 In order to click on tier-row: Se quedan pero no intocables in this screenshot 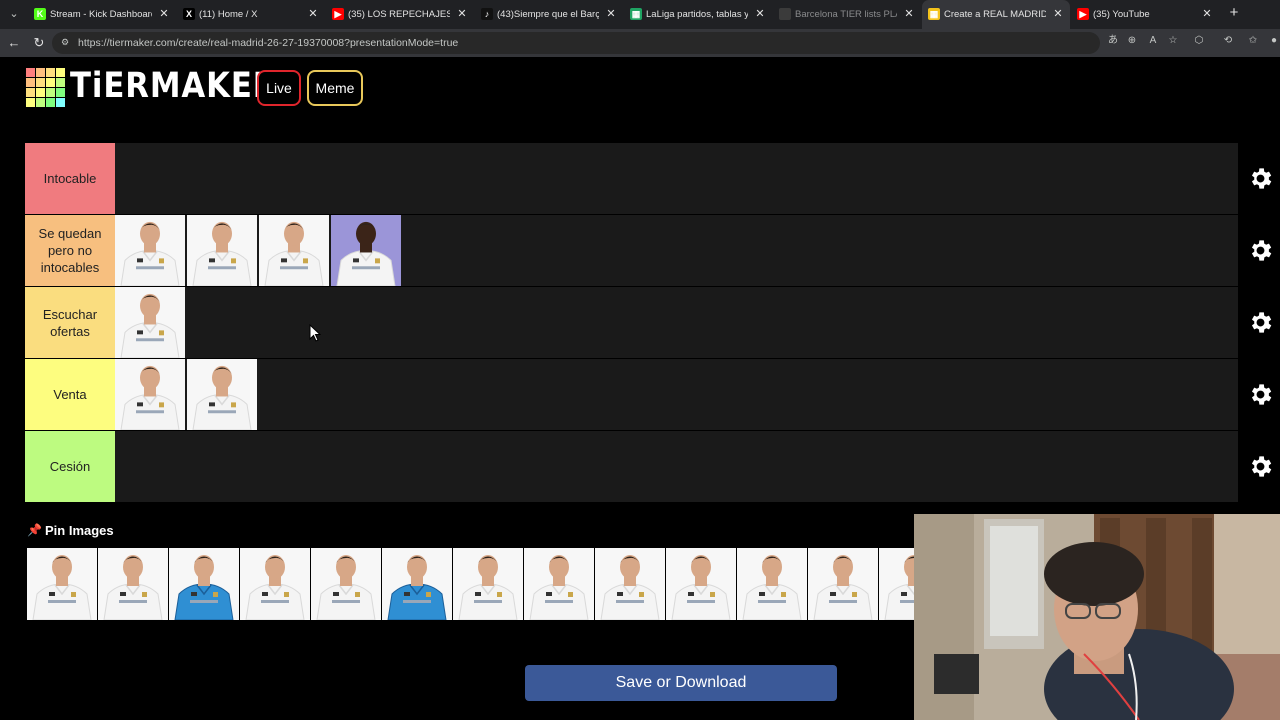, I will do `click(652, 251)`.